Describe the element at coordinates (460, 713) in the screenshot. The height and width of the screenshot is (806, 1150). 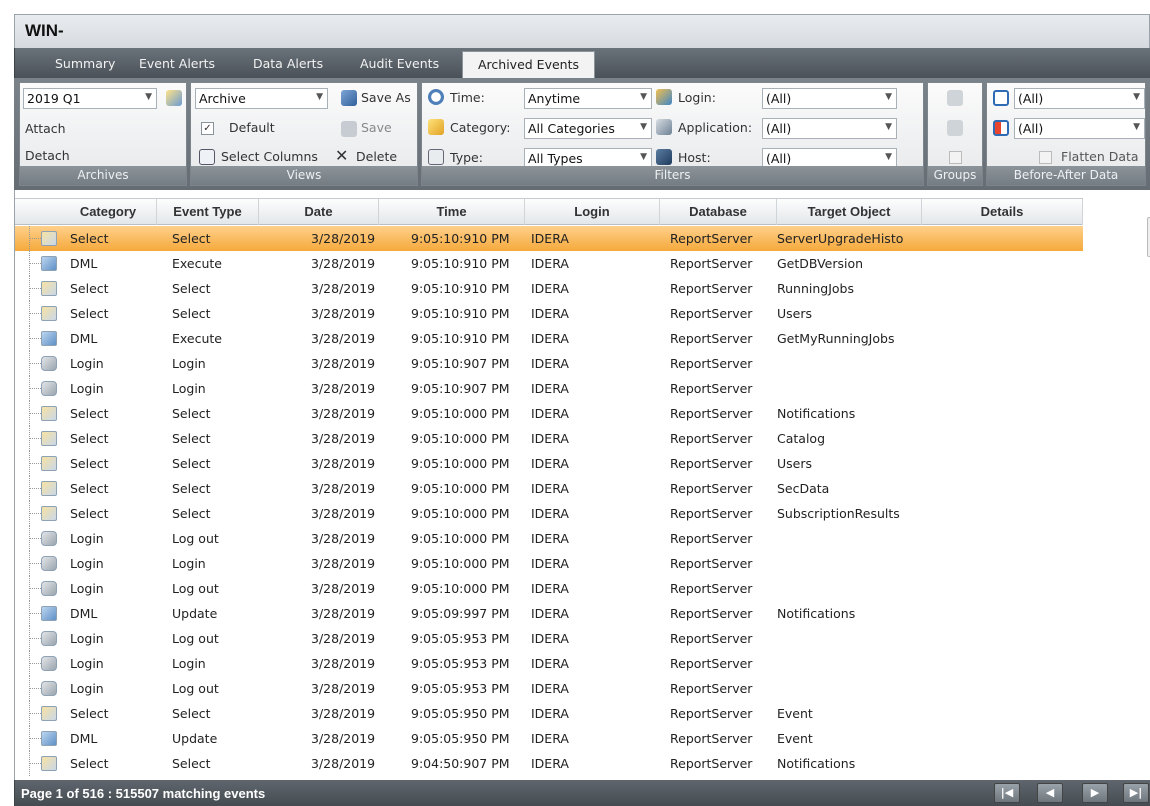
I see `cell-time: 9:05:05:950 PM` at that location.